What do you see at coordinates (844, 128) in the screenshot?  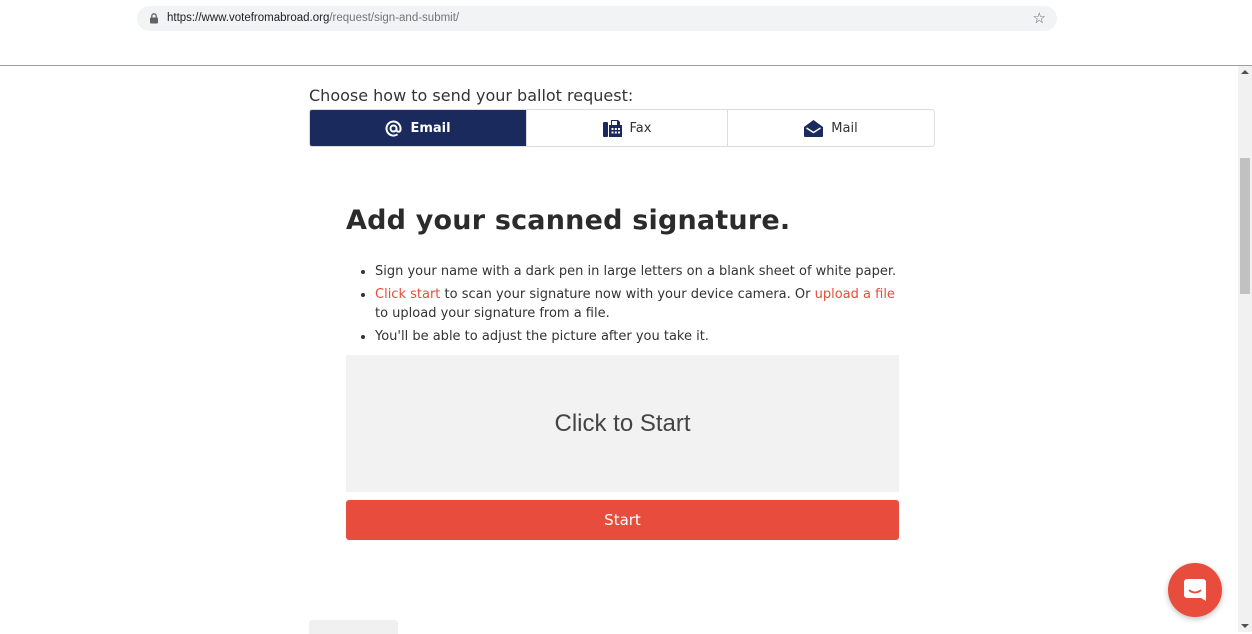 I see `tab-mail-label: Mail` at bounding box center [844, 128].